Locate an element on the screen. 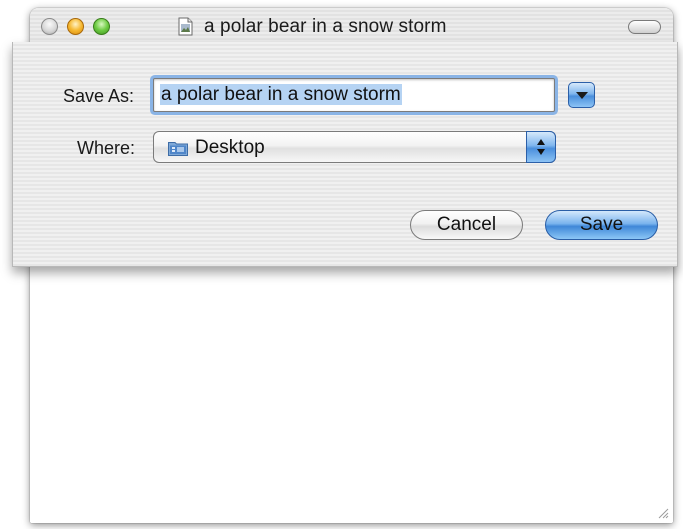 The height and width of the screenshot is (529, 683). where-value: Desktop is located at coordinates (230, 147).